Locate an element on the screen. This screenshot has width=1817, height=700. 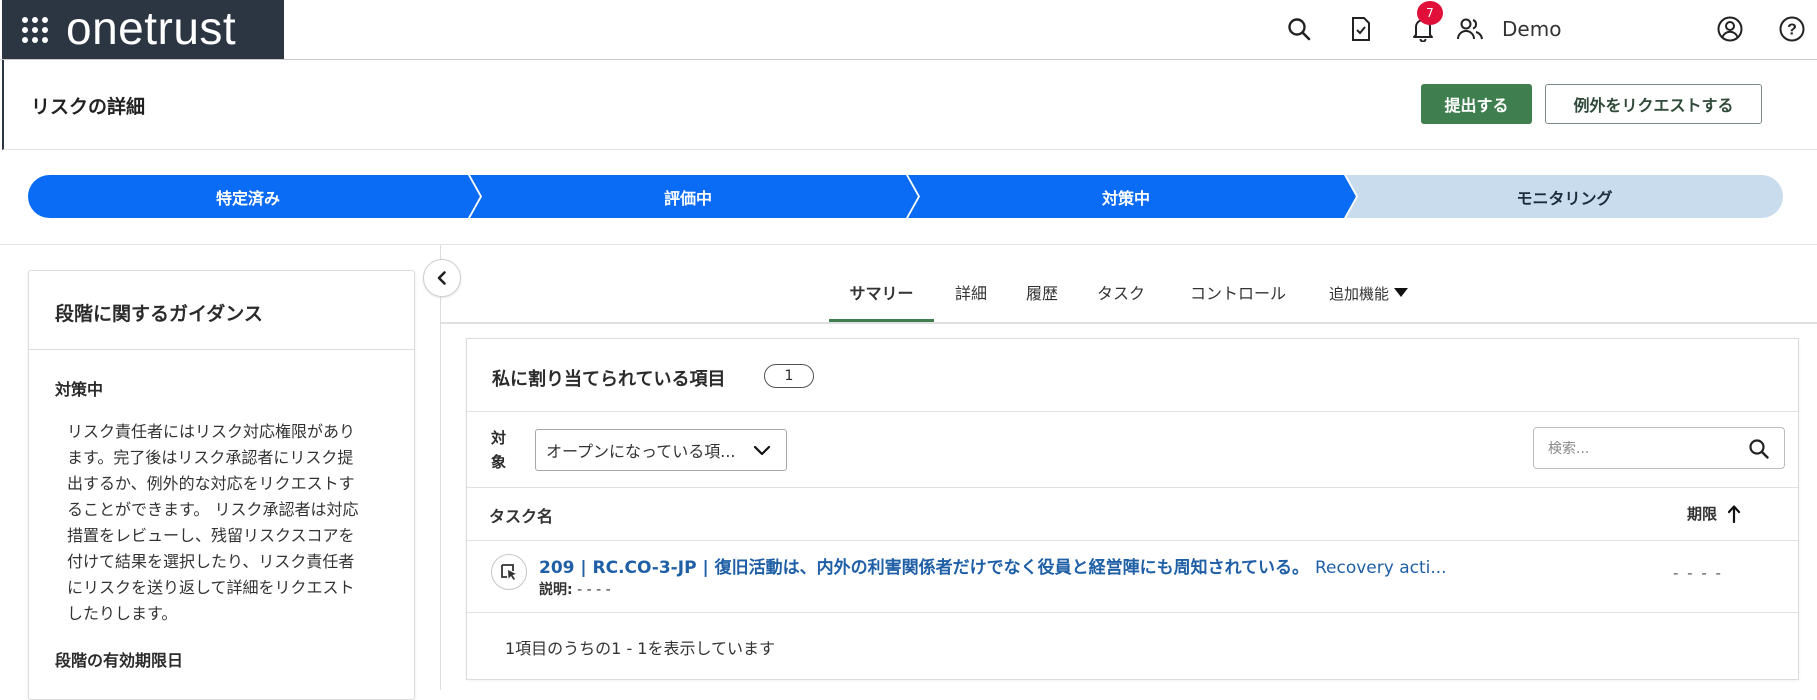
help-icon: ? is located at coordinates (1792, 29).